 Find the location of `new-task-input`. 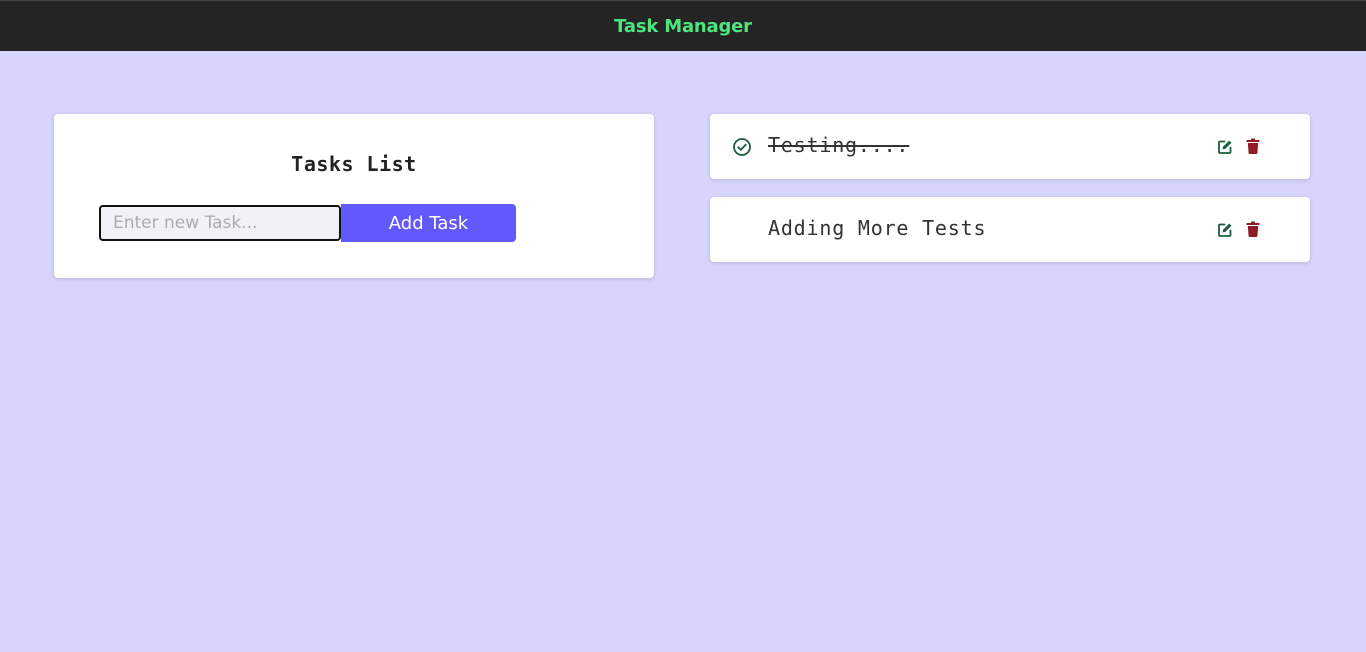

new-task-input is located at coordinates (220, 223).